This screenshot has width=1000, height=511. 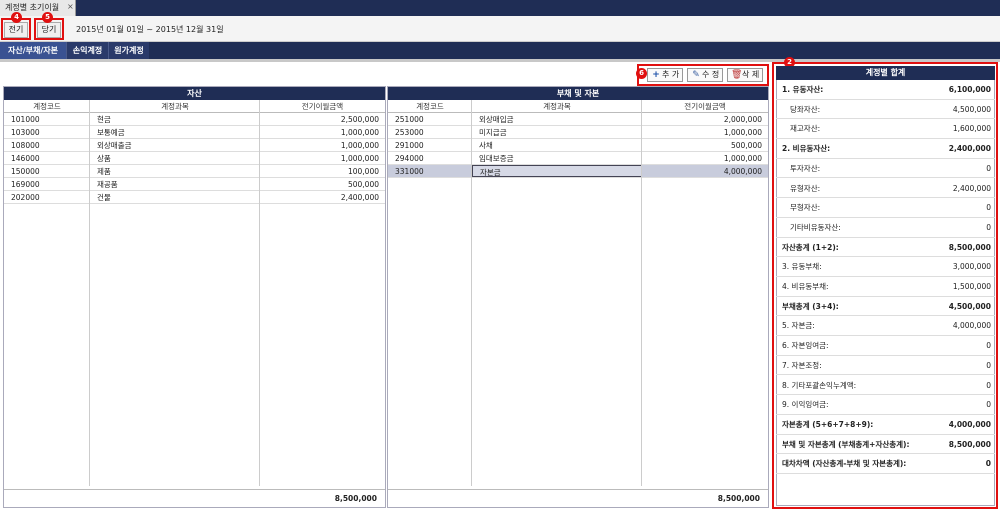 What do you see at coordinates (194, 132) in the screenshot?
I see `table-row: 103000 보통예금 1,000,000` at bounding box center [194, 132].